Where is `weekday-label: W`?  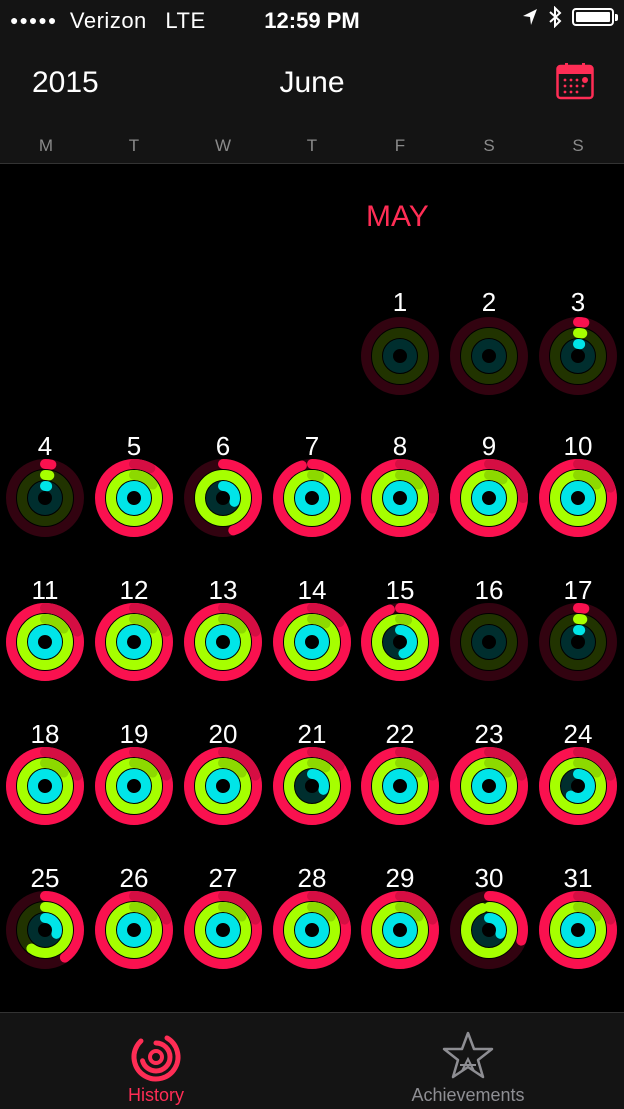
weekday-label: W is located at coordinates (223, 145).